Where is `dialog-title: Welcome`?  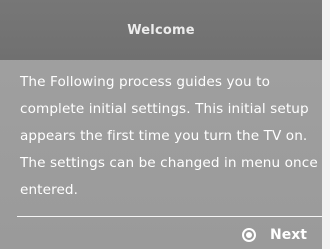 dialog-title: Welcome is located at coordinates (161, 30).